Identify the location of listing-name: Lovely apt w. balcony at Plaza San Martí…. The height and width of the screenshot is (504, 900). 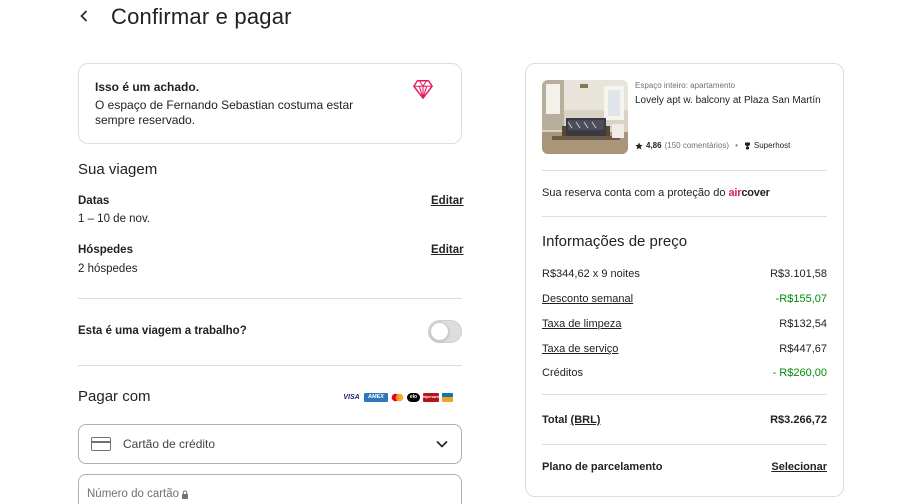
(728, 100).